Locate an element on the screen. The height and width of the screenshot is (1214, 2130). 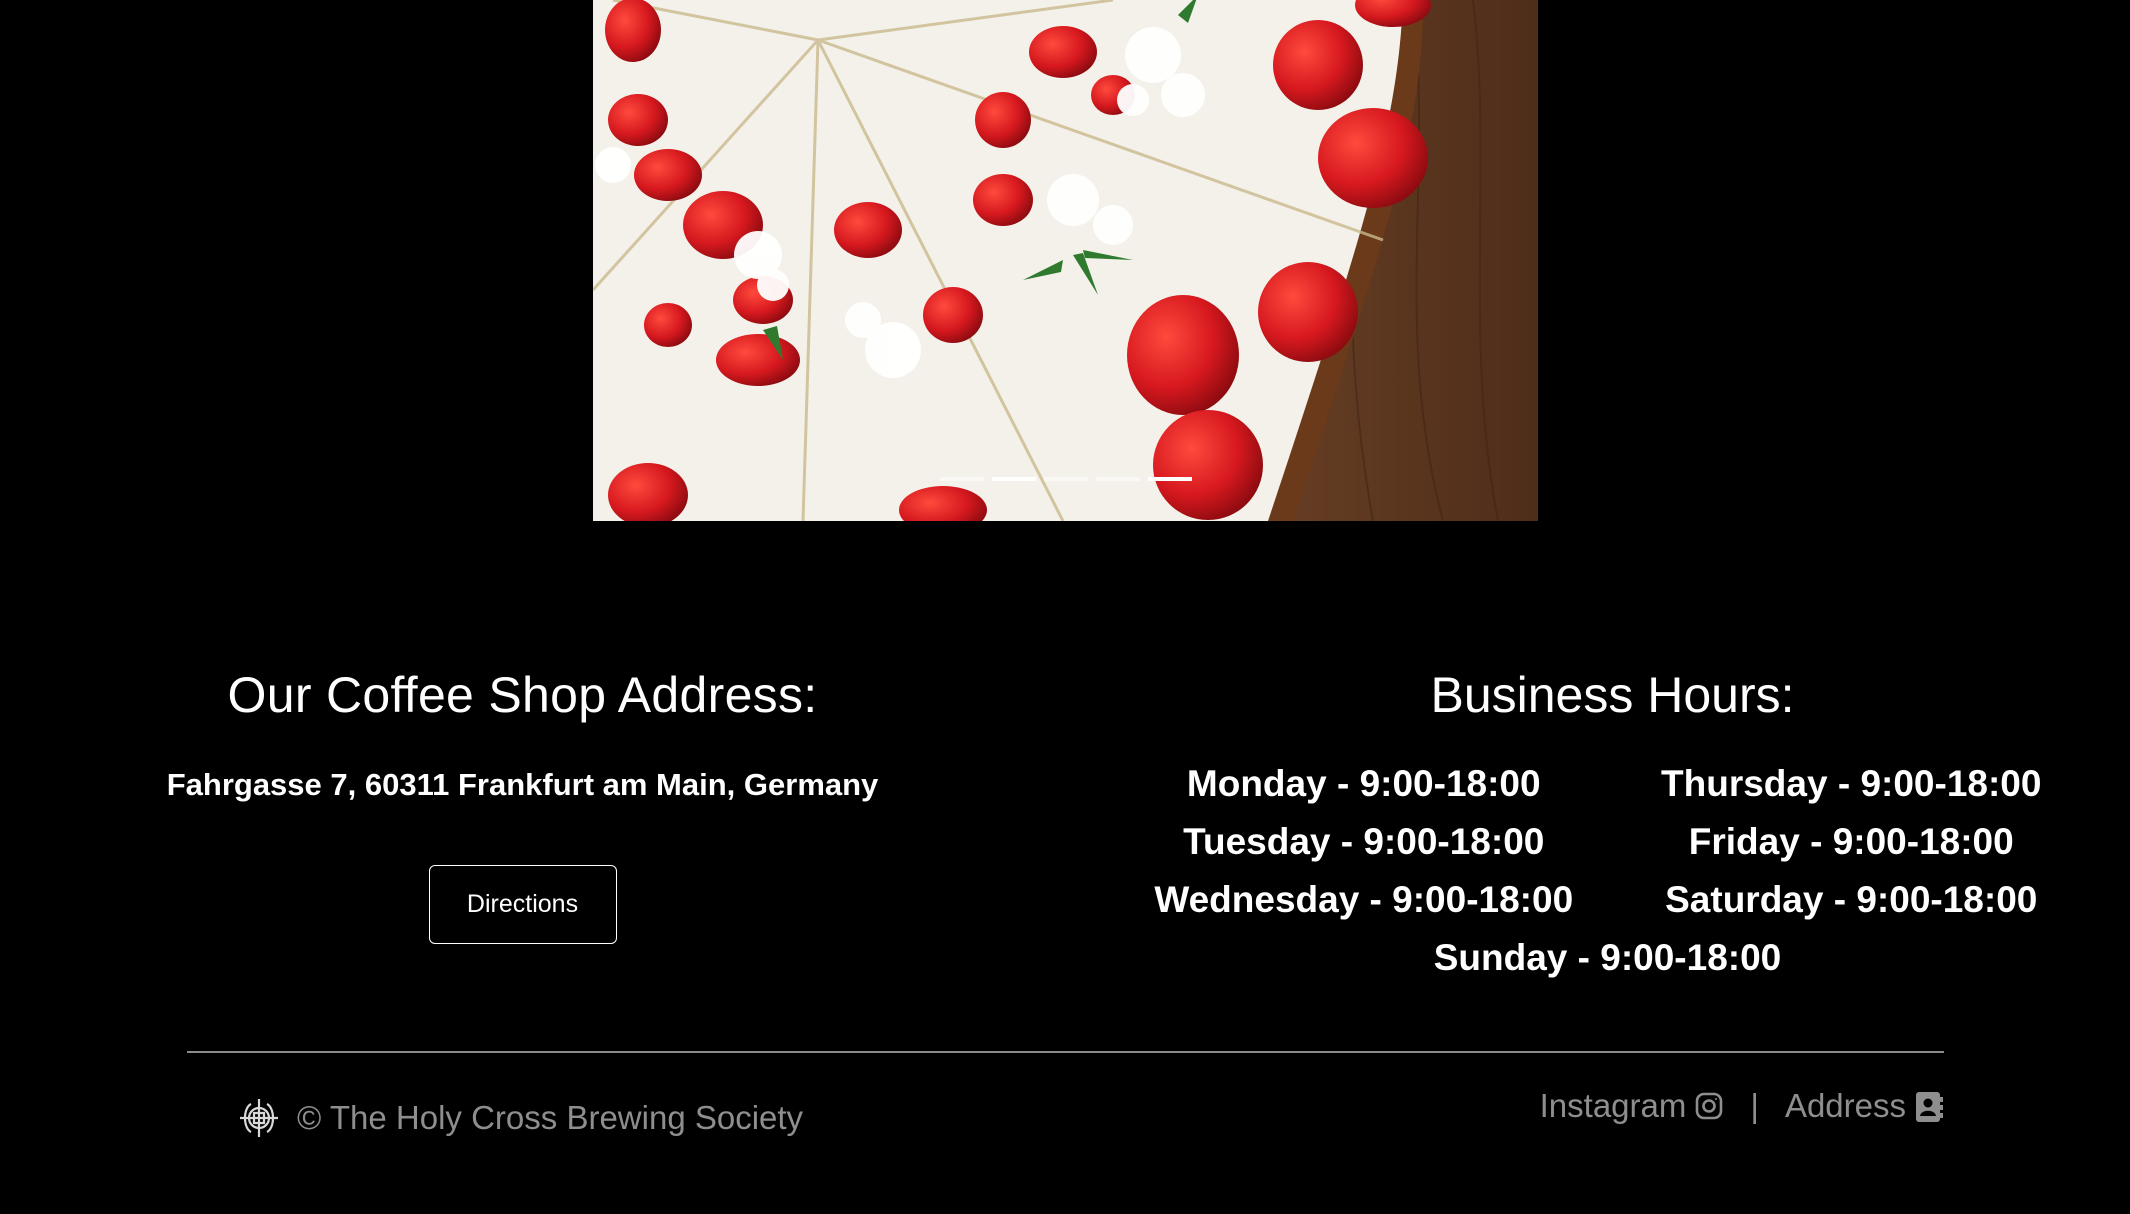
directions-button: Directions is located at coordinates (522, 904).